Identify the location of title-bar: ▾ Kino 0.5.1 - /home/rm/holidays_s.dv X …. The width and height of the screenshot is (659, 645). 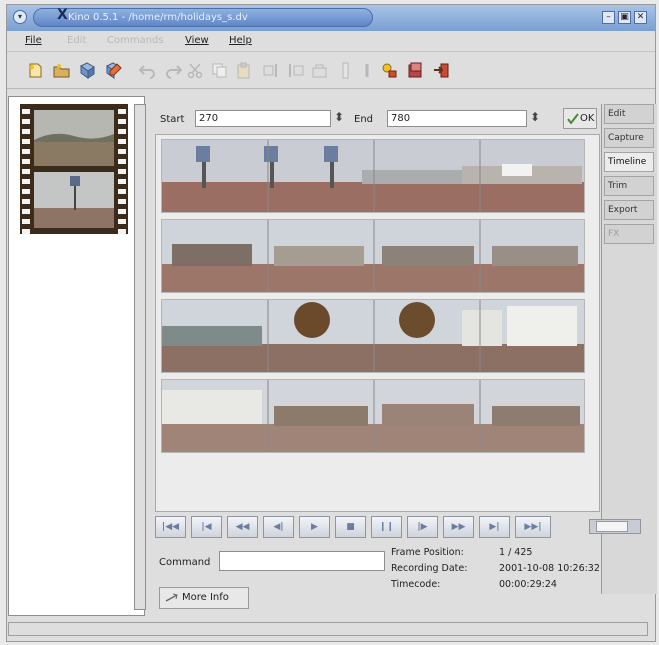
(331, 18).